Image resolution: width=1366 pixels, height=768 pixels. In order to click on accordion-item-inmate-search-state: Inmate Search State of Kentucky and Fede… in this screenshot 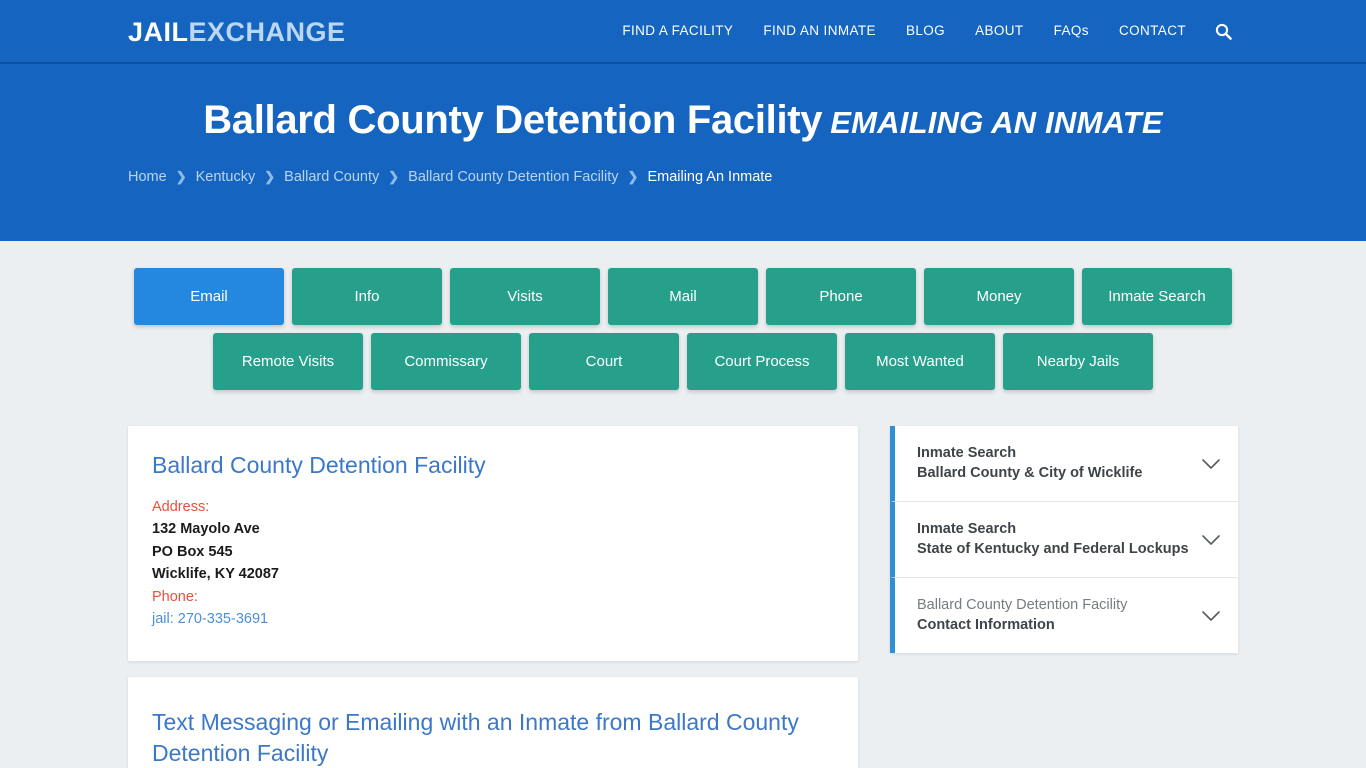, I will do `click(1064, 540)`.